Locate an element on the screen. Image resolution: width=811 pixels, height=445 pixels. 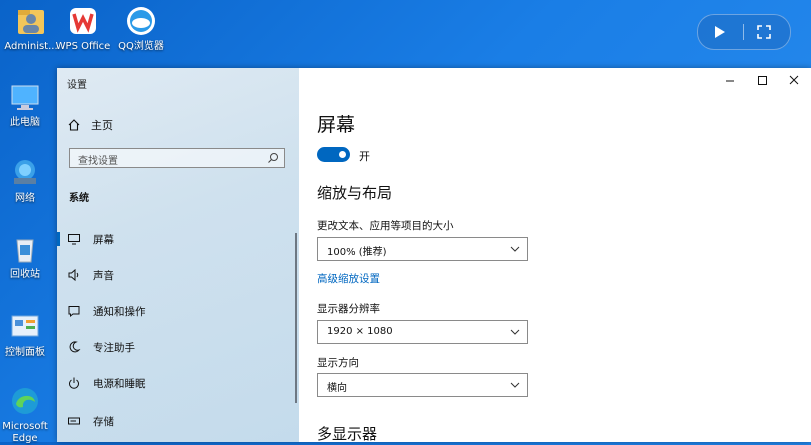
desktop-icon-label: QQ浏览器 is located at coordinates (141, 46).